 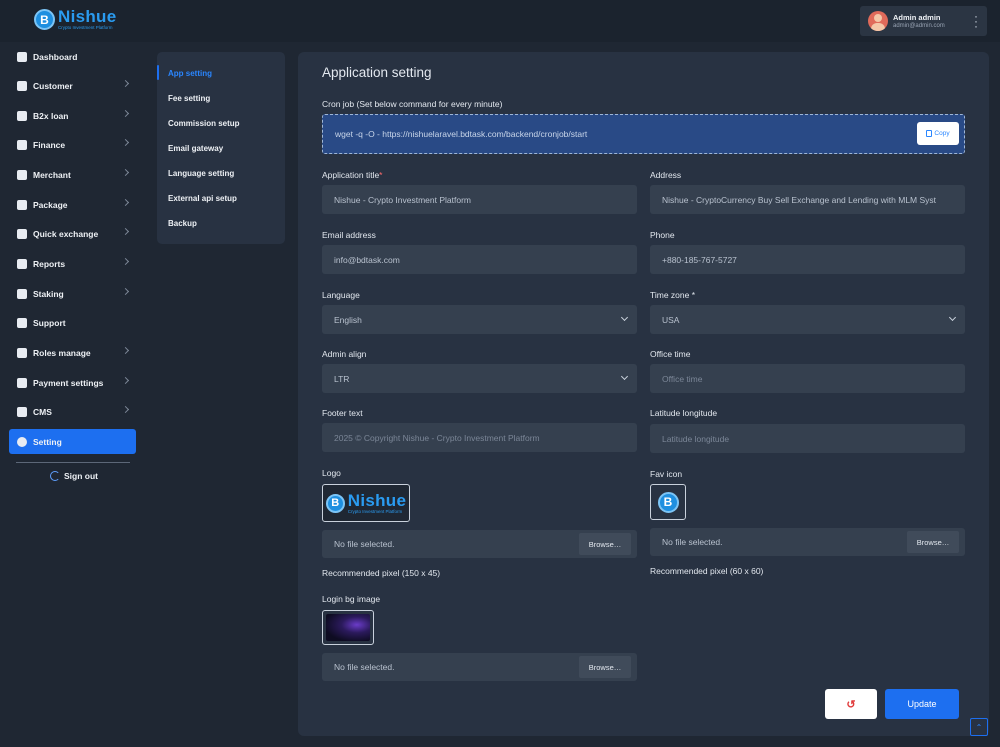 What do you see at coordinates (22, 322) in the screenshot?
I see `support-icon` at bounding box center [22, 322].